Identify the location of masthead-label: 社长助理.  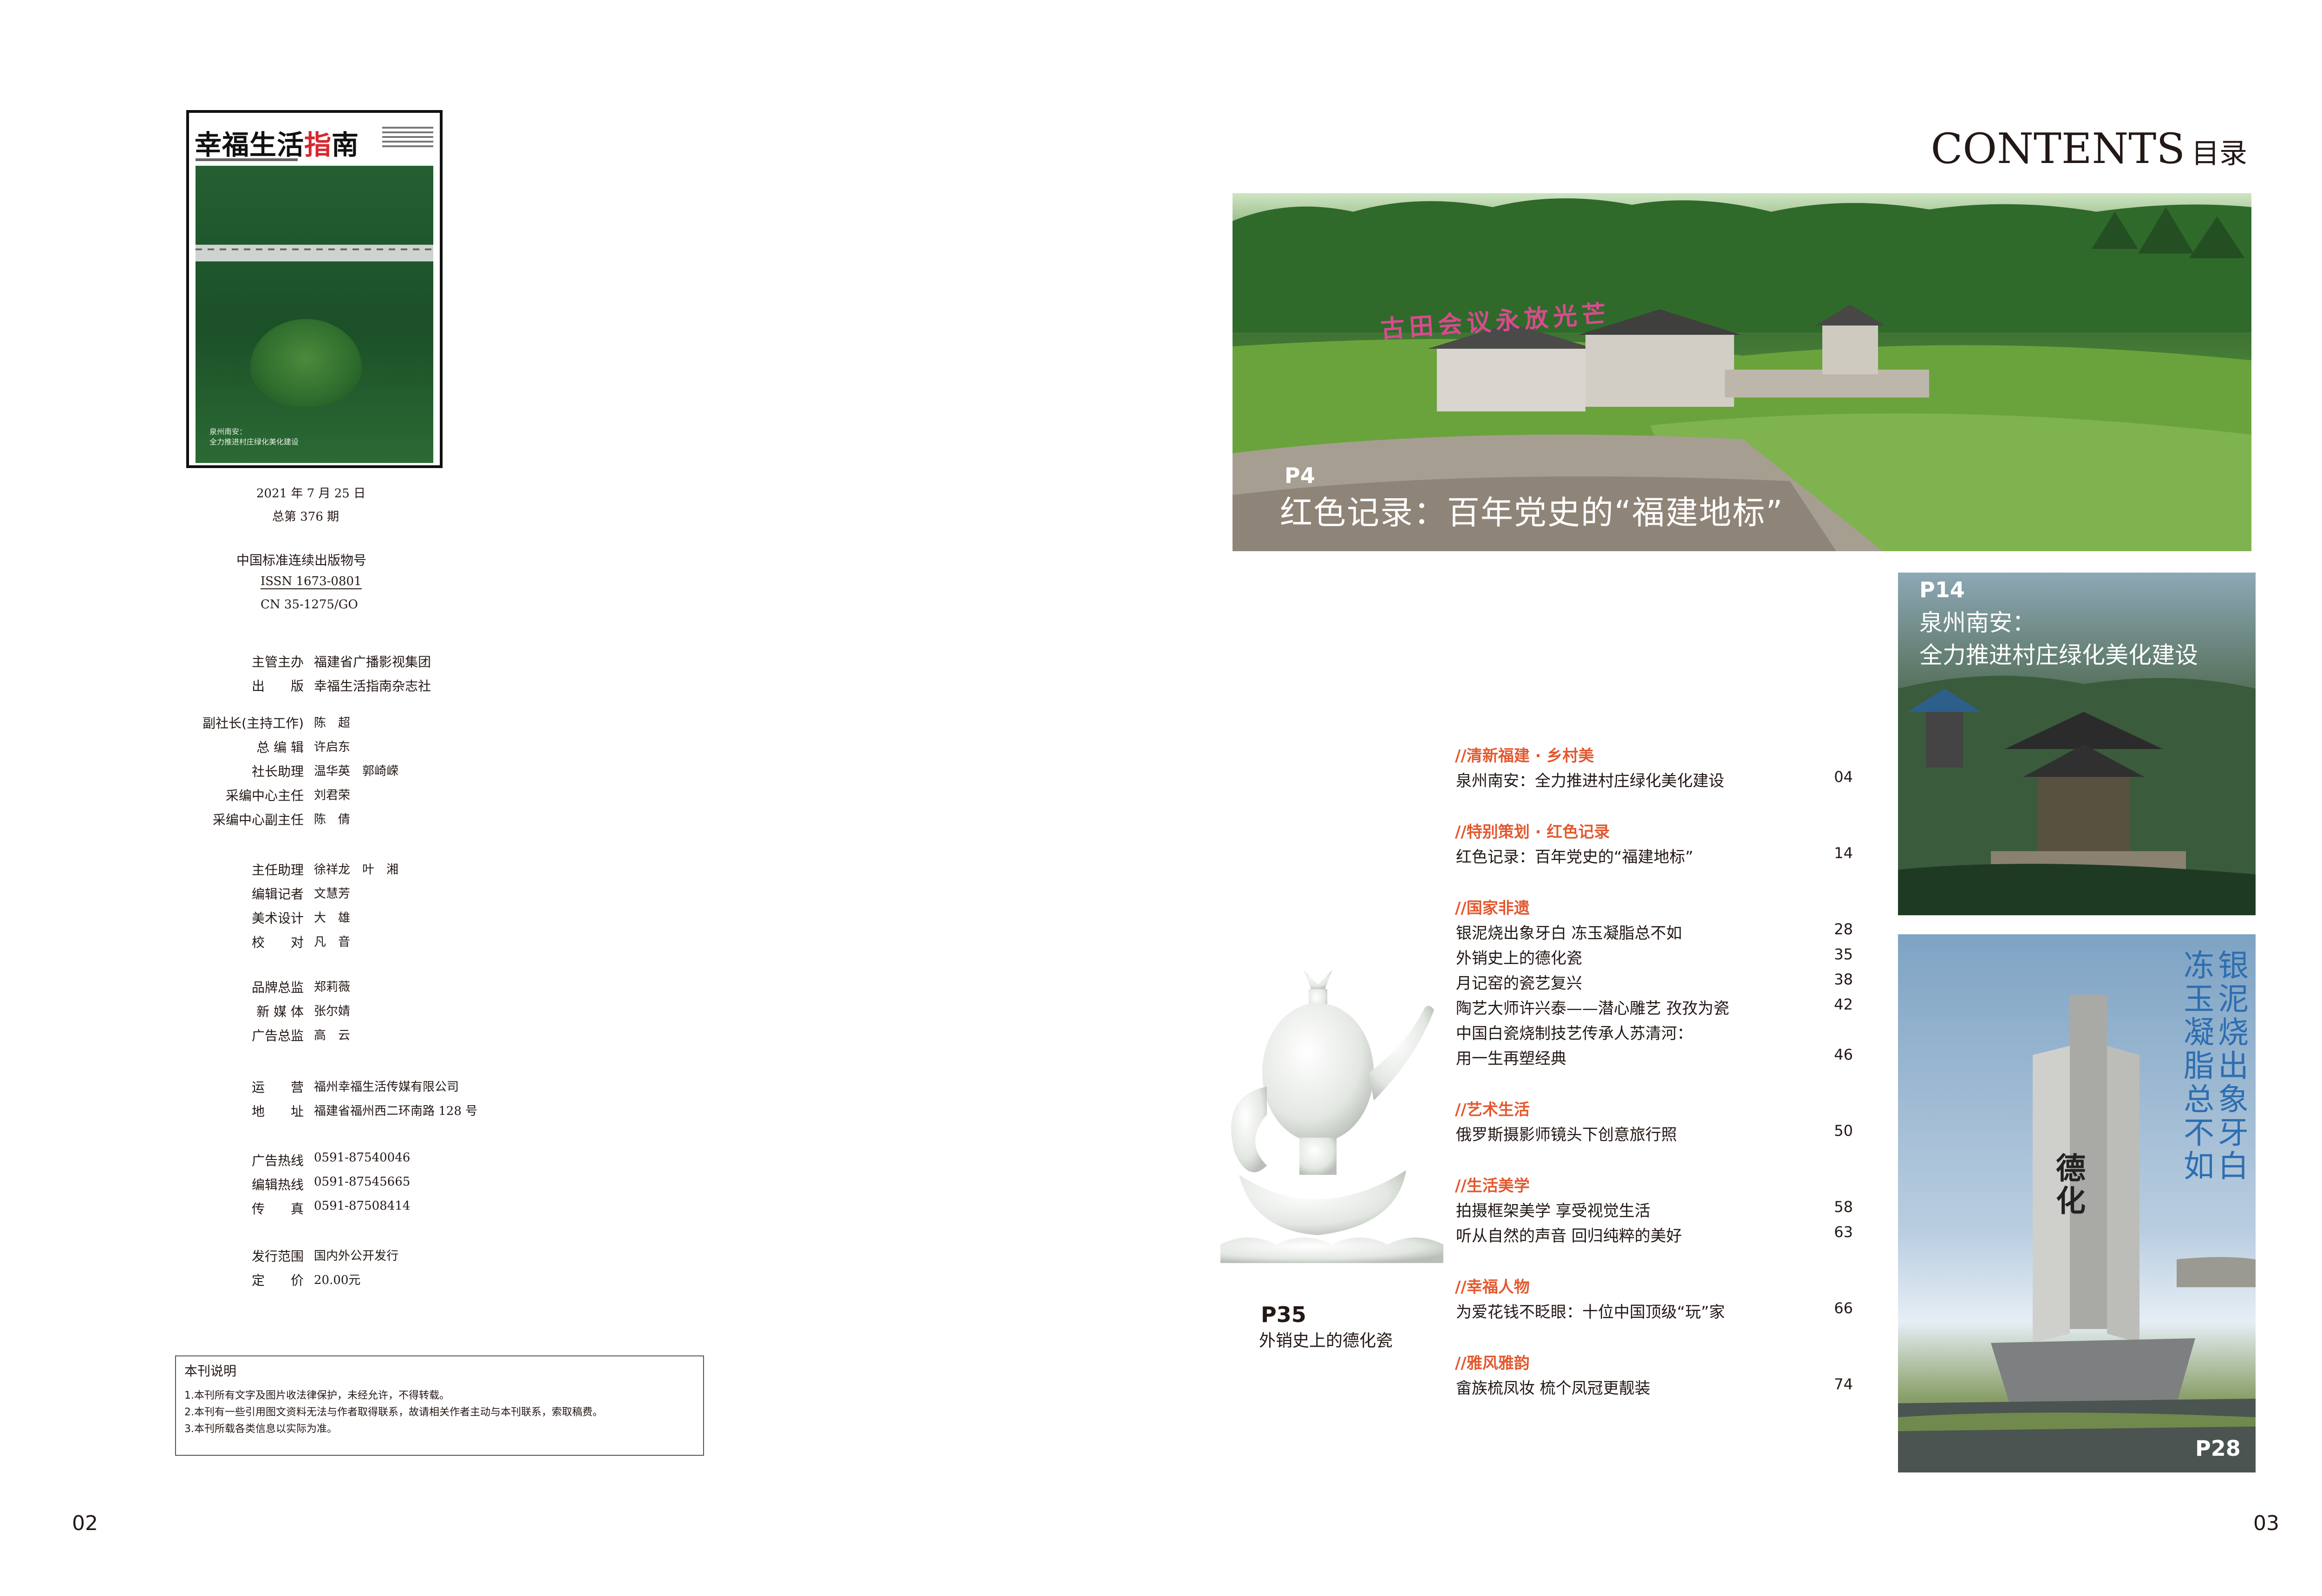
(277, 771).